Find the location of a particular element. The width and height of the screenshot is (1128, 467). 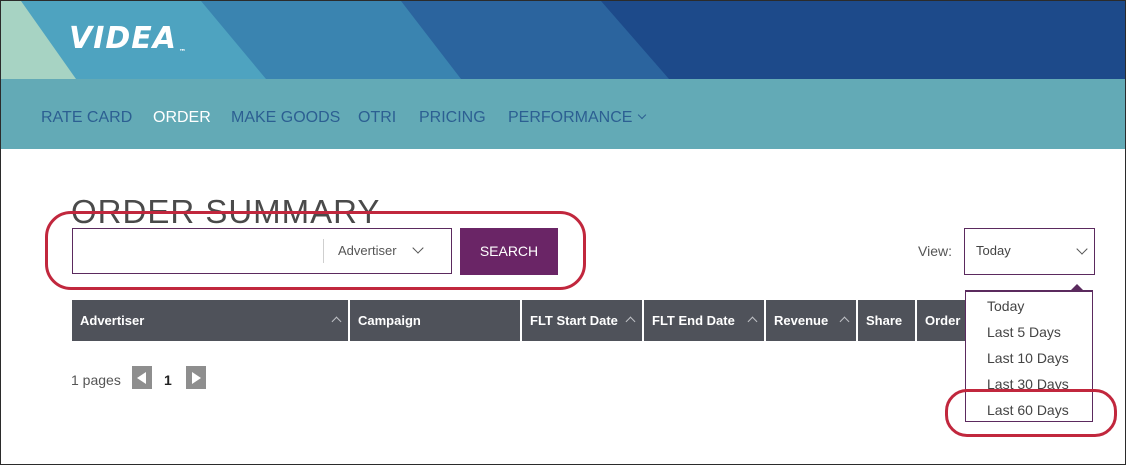

current-page-number: 1 is located at coordinates (168, 380).